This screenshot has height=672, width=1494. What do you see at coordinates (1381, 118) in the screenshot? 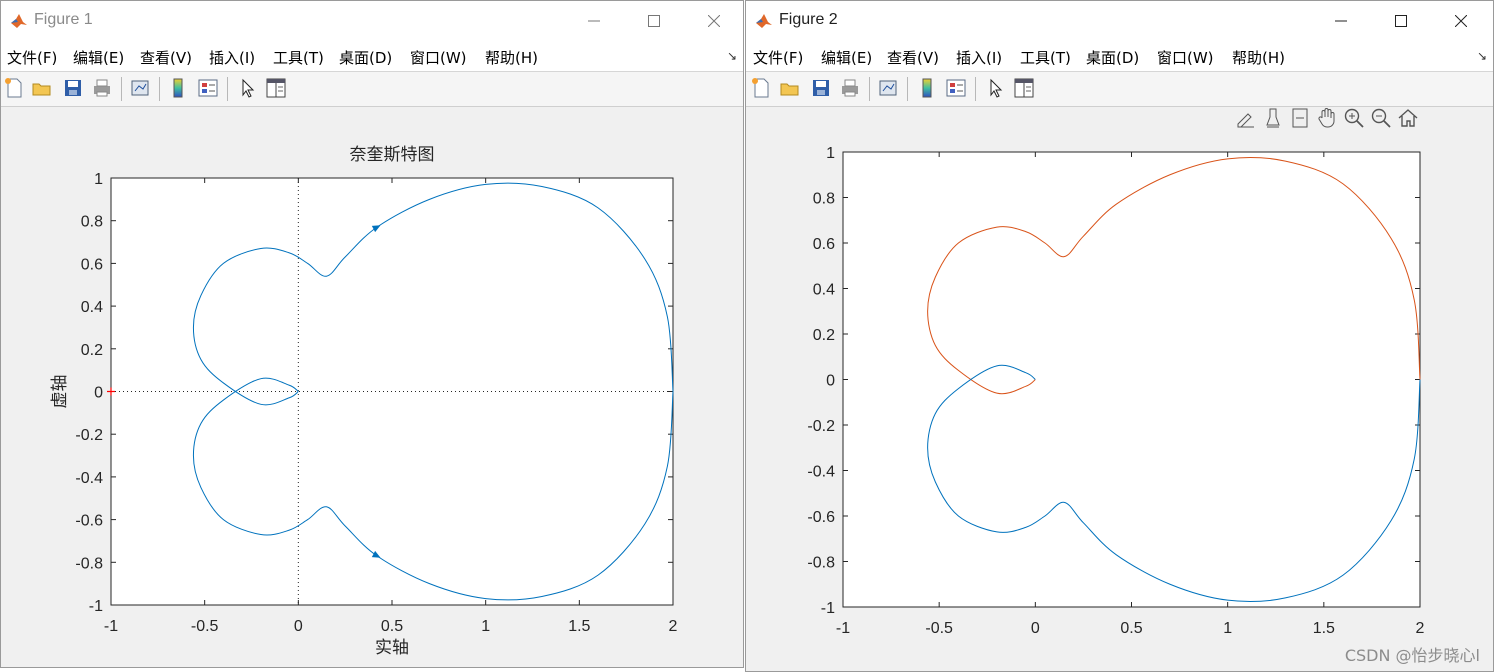
I see `zoom-out-icon` at bounding box center [1381, 118].